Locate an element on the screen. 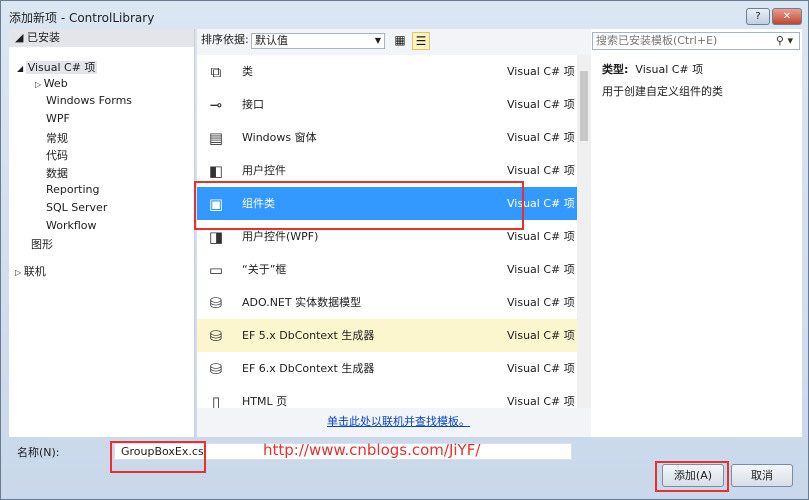  template-name: Windows 窗体 is located at coordinates (279, 137).